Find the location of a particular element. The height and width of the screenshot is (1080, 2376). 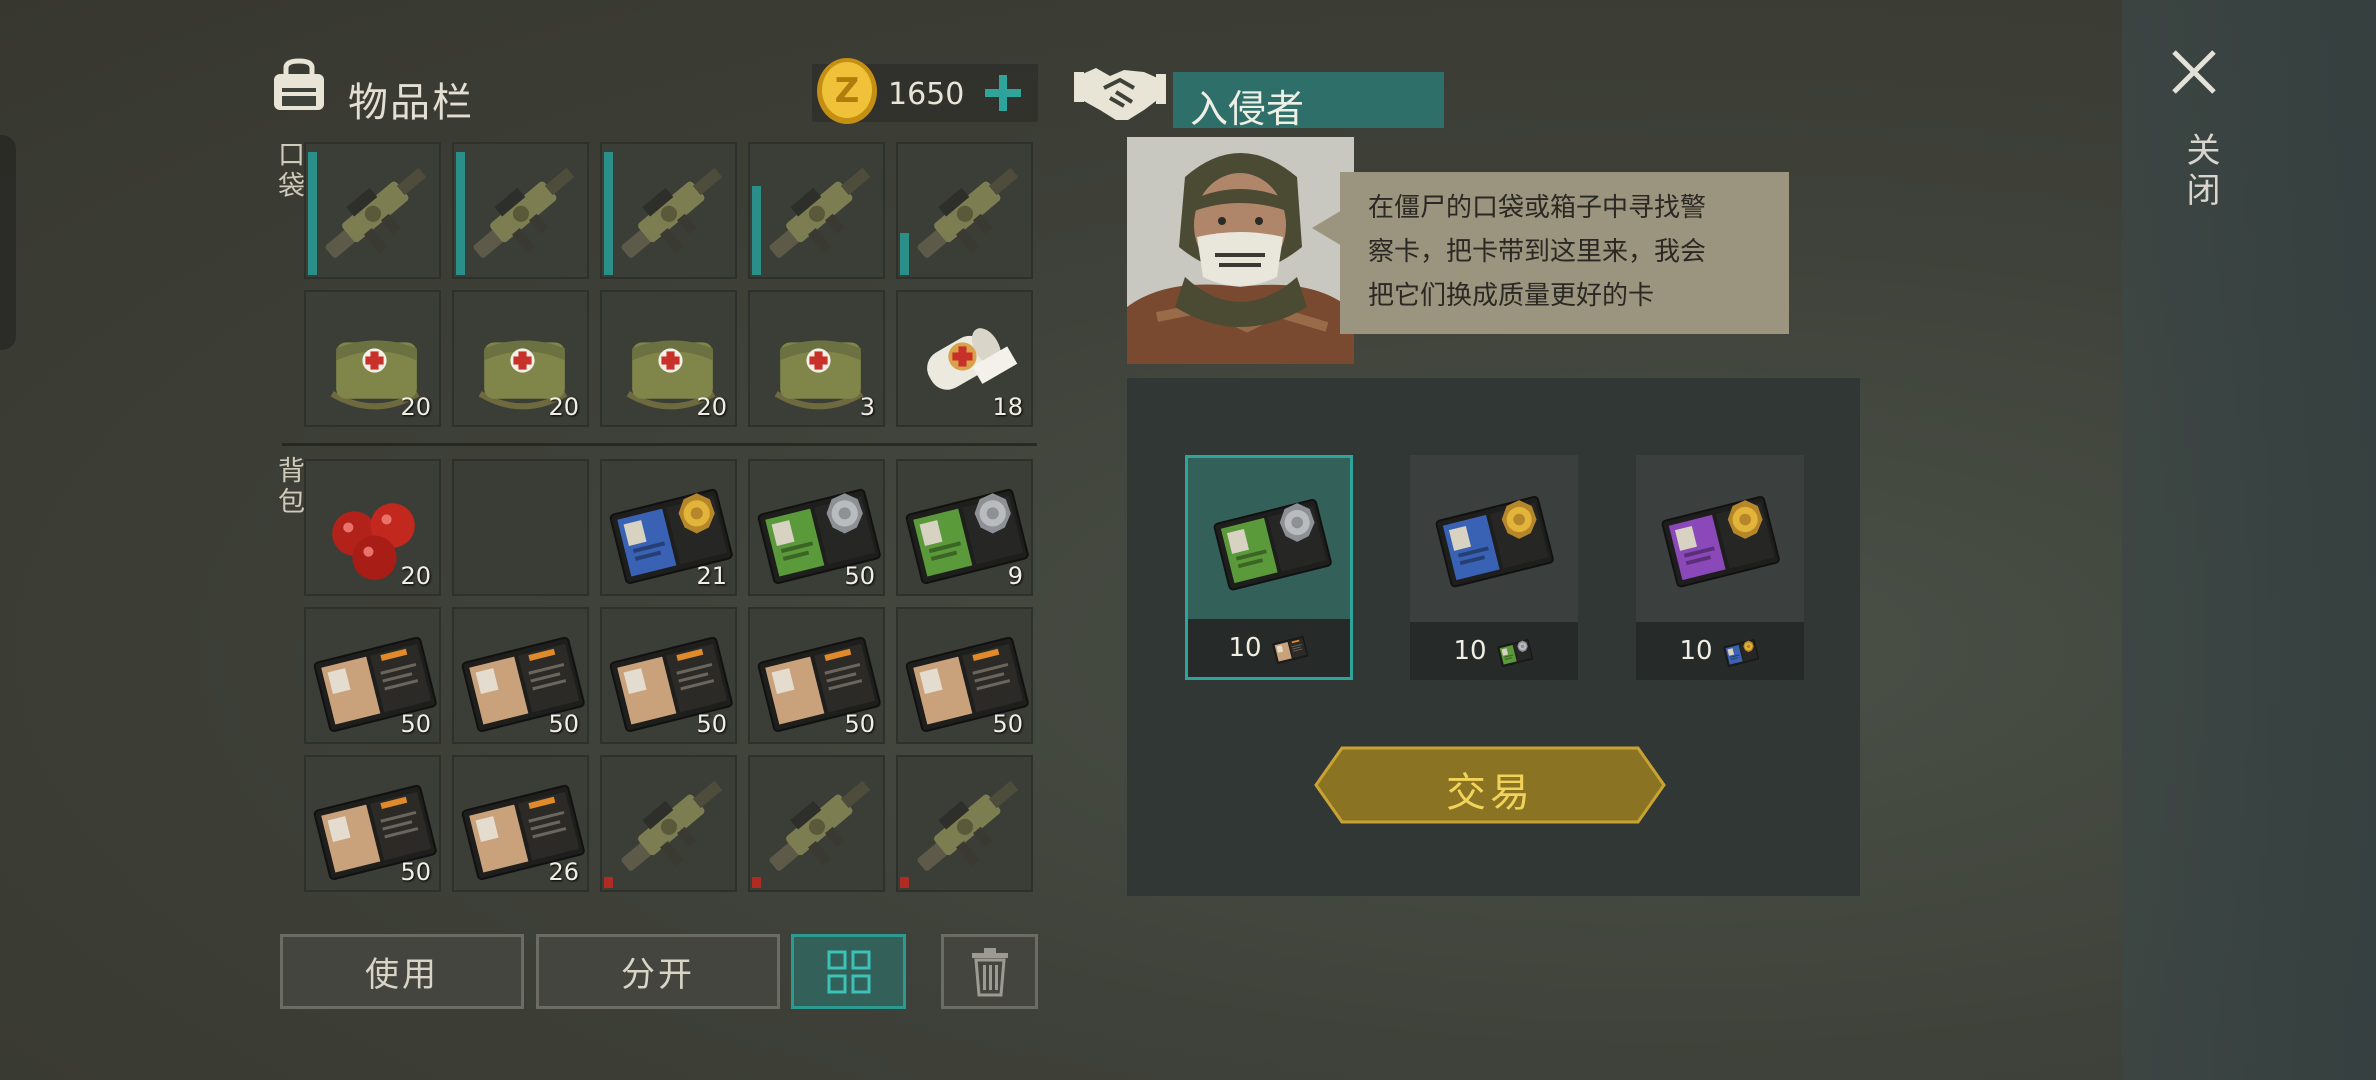

inventory-slot-bandage: 18 is located at coordinates (964, 358).